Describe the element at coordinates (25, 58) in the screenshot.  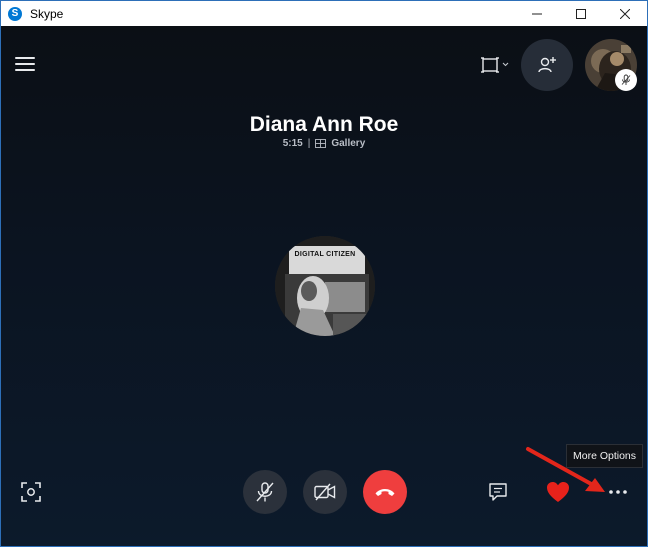
I see `hamburger-menu-icon` at that location.